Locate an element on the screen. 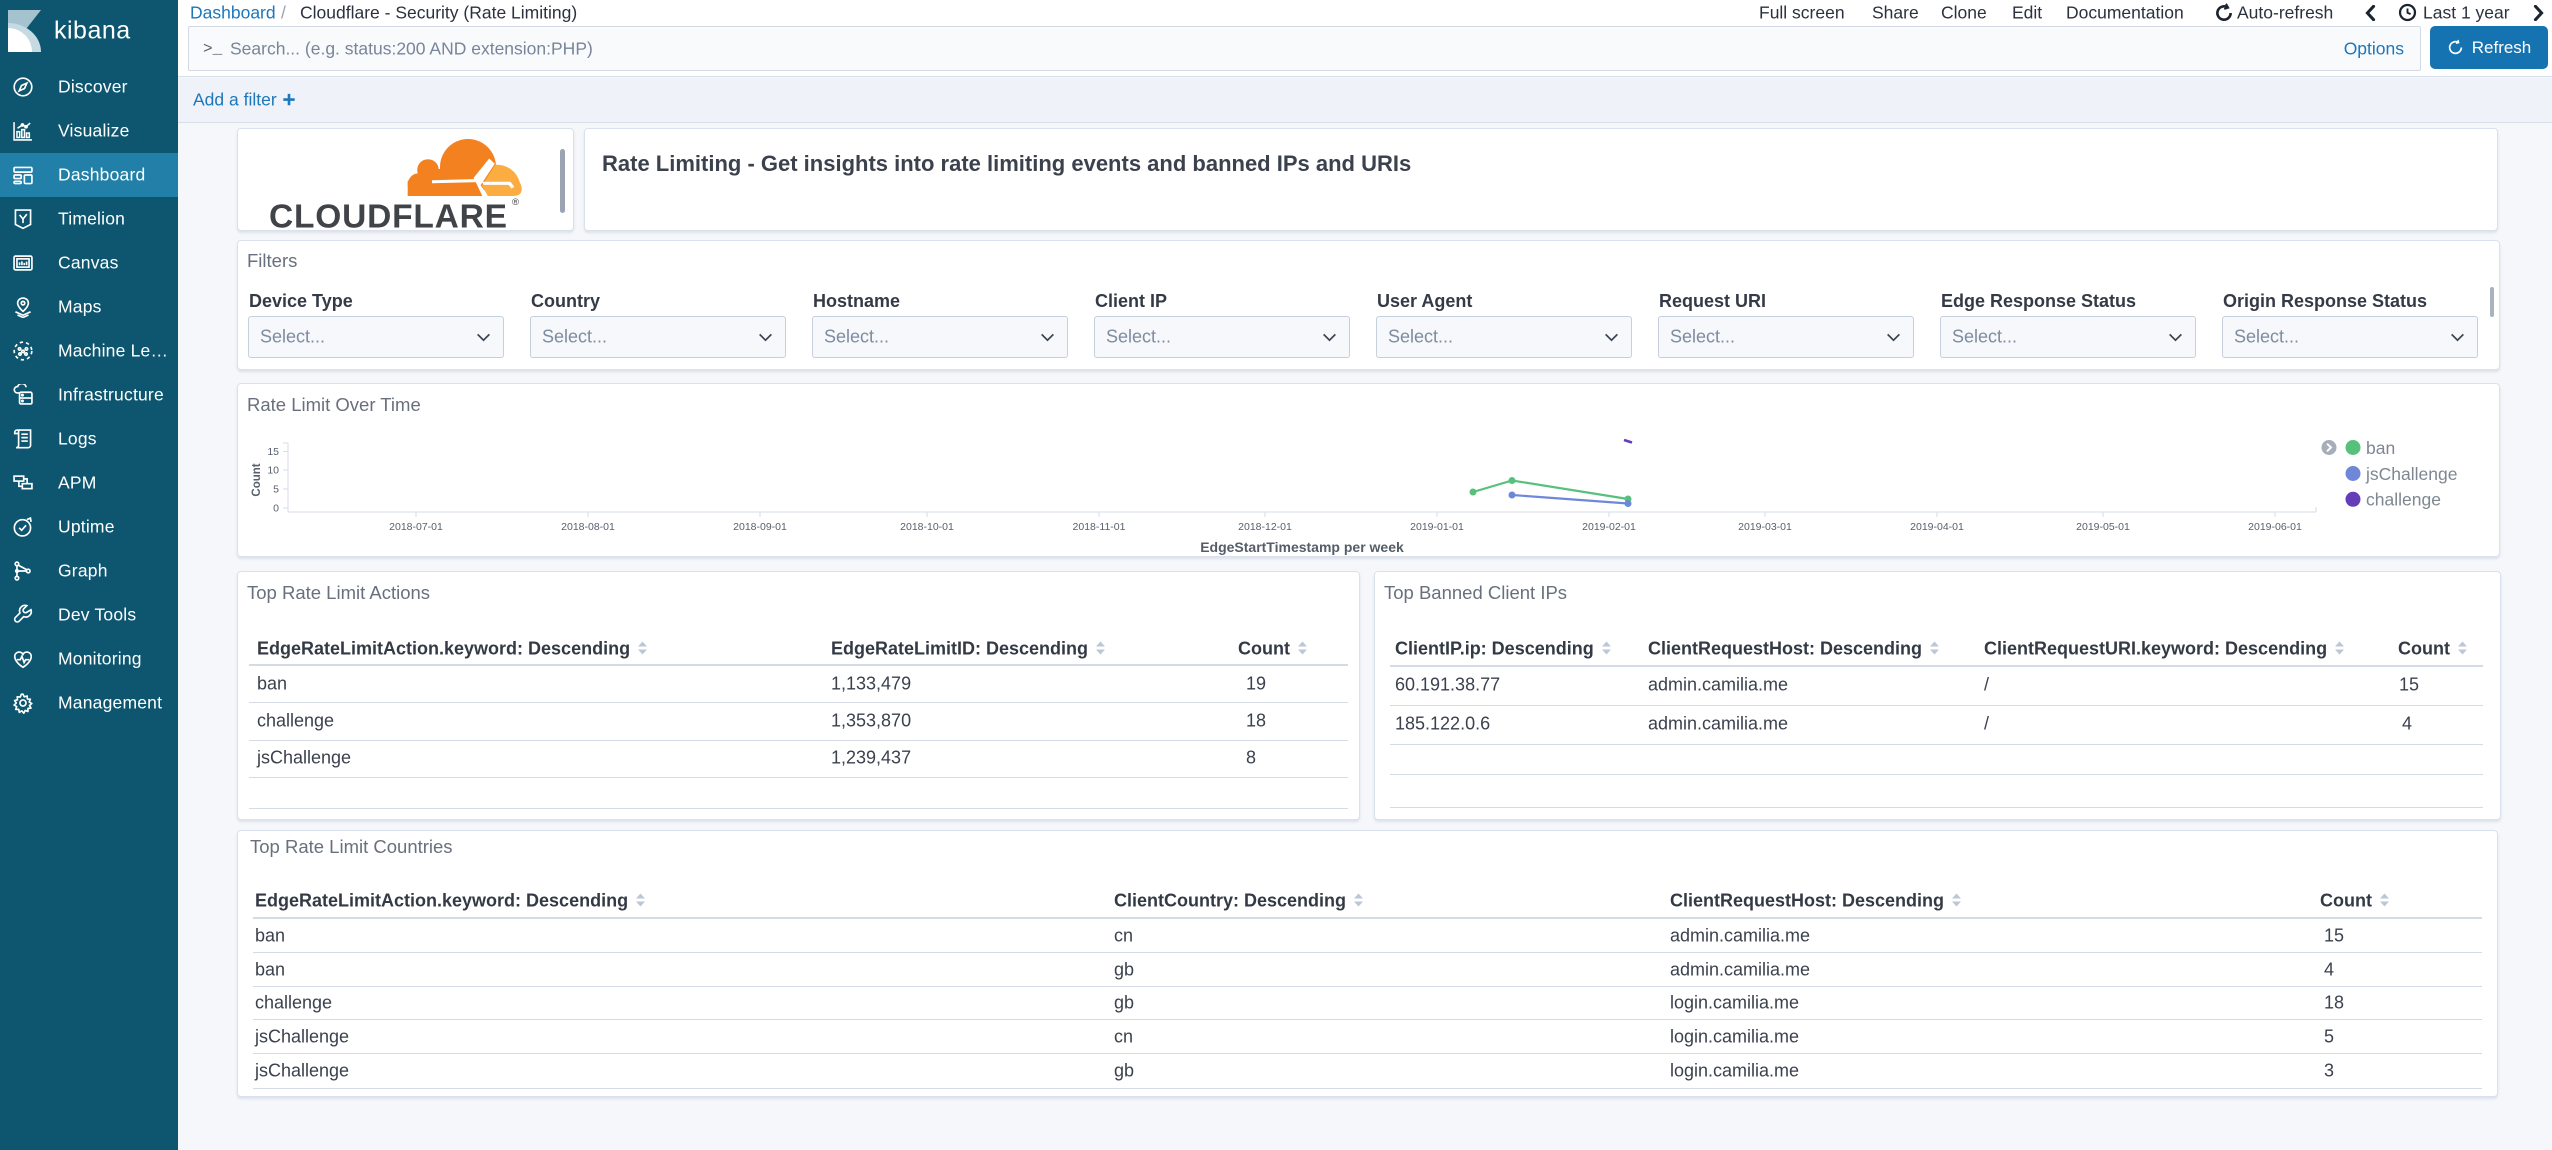  svg-text: 15 is located at coordinates (273, 452).